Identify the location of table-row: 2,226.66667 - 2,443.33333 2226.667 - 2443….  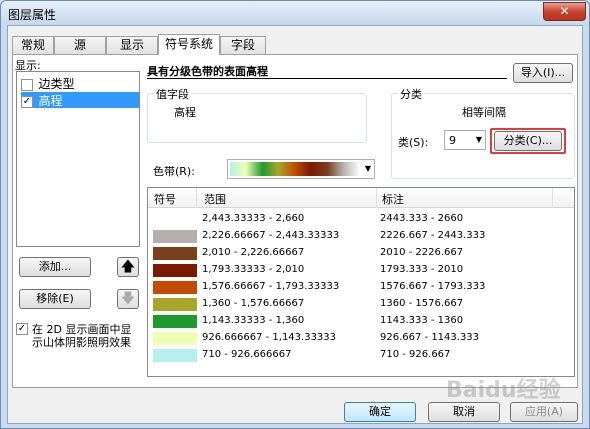
(361, 236).